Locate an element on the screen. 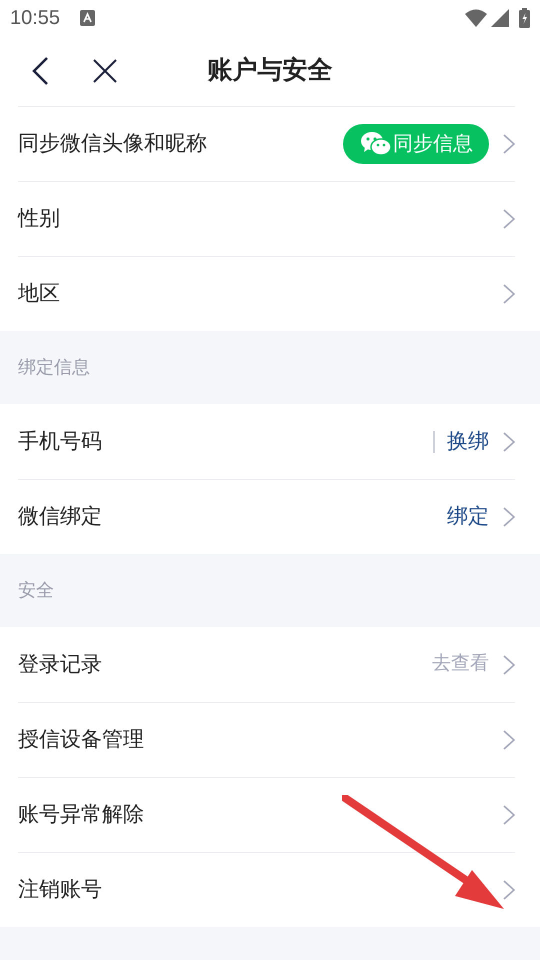 The height and width of the screenshot is (960, 540). row-label: 性别 is located at coordinates (39, 219).